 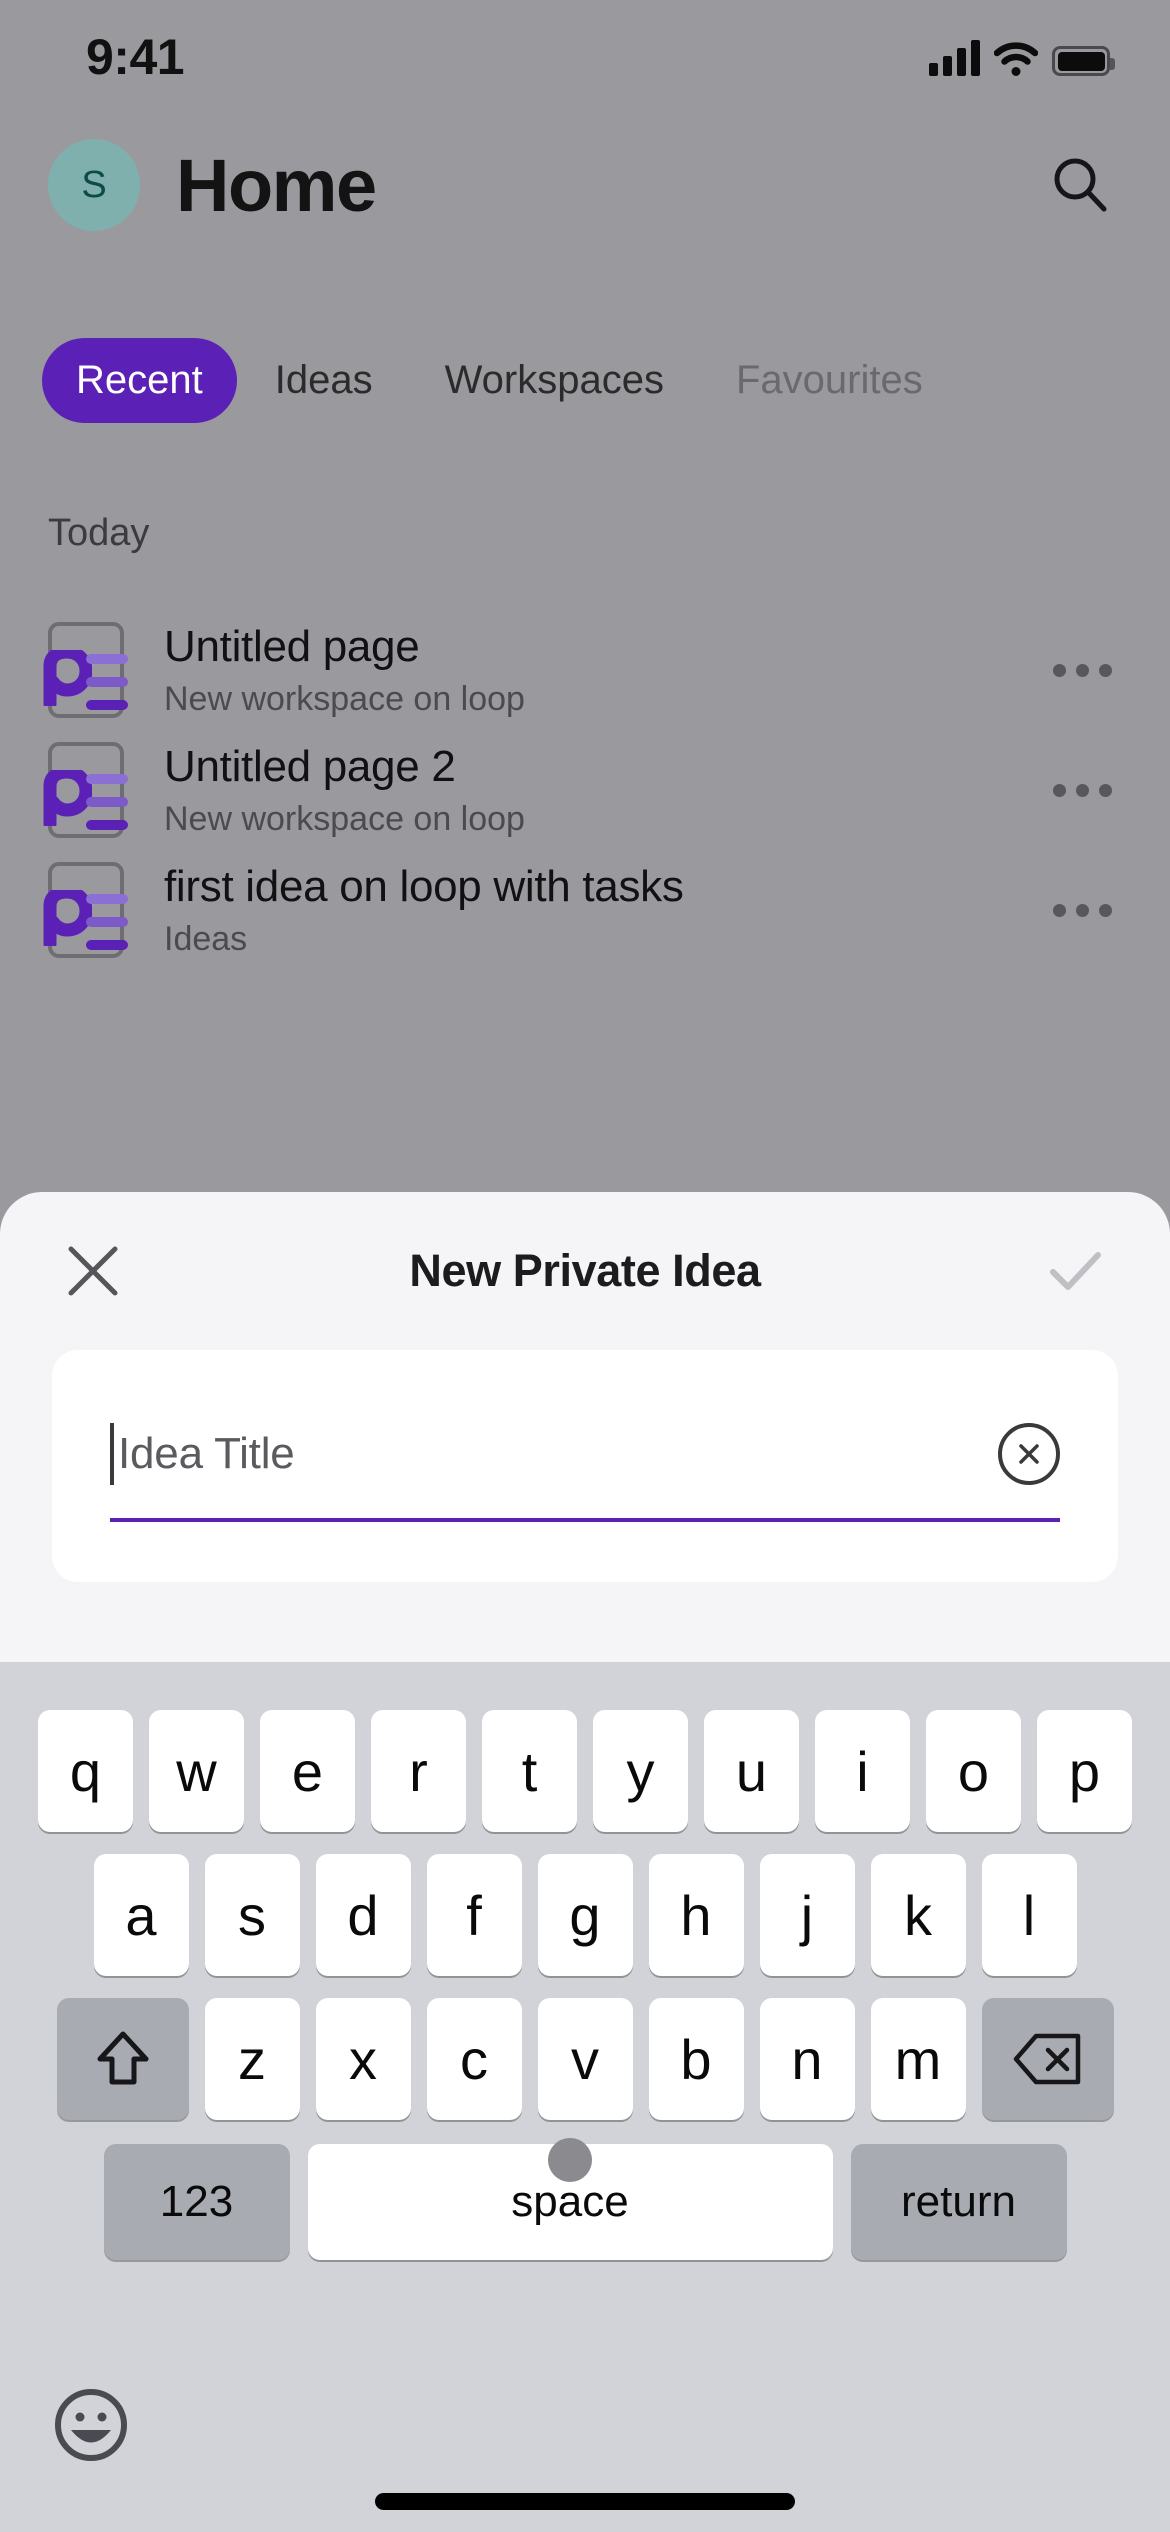 What do you see at coordinates (553, 1454) in the screenshot?
I see `idea-title-input` at bounding box center [553, 1454].